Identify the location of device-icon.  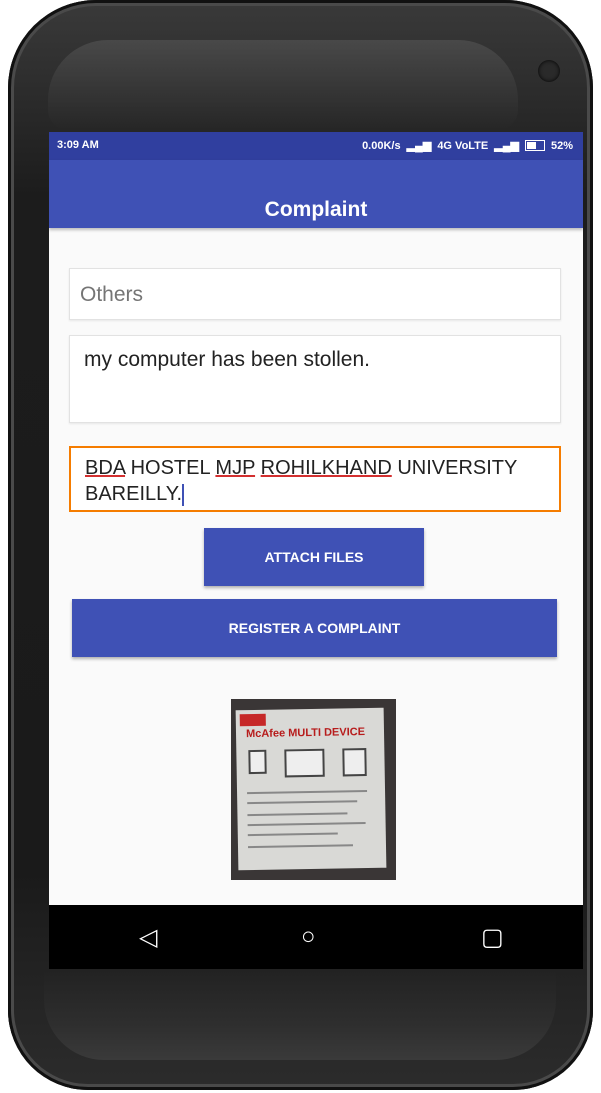
(257, 762).